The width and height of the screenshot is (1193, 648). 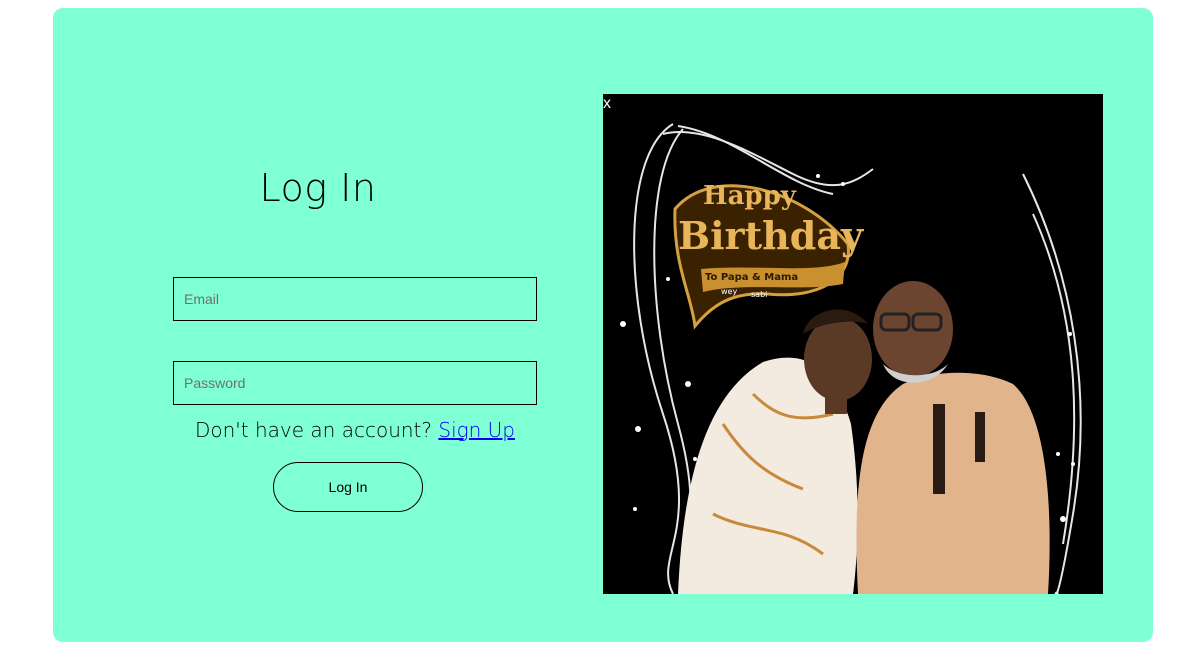 I want to click on banner-wey: wey, so click(x=729, y=291).